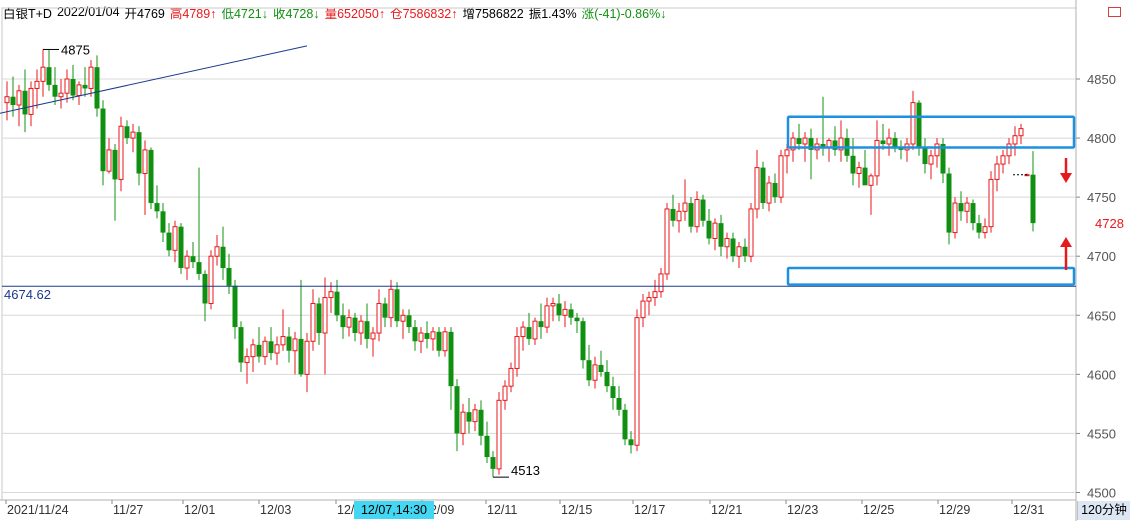  Describe the element at coordinates (1103, 510) in the screenshot. I see `period-label: 120分钟` at that location.